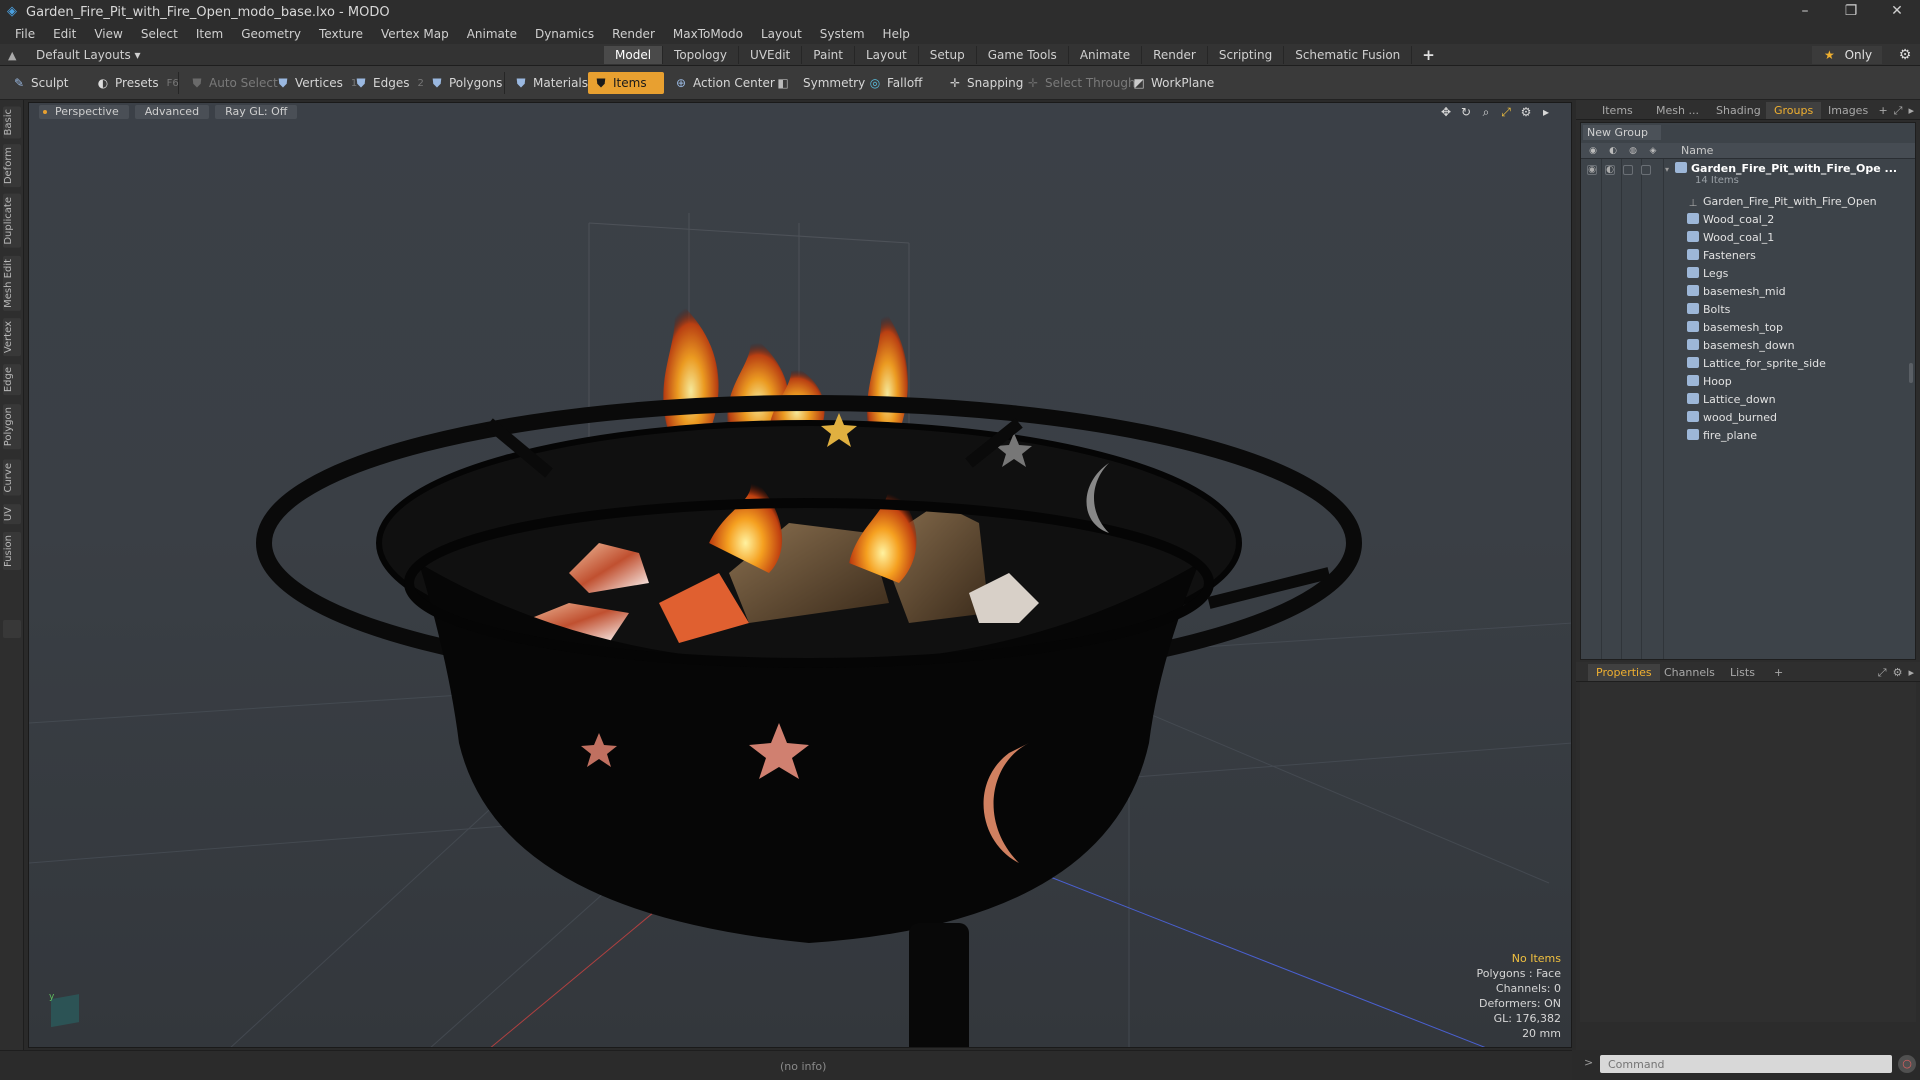 Image resolution: width=1920 pixels, height=1080 pixels. What do you see at coordinates (12, 551) in the screenshot?
I see `vtab-fusion: Fusion` at bounding box center [12, 551].